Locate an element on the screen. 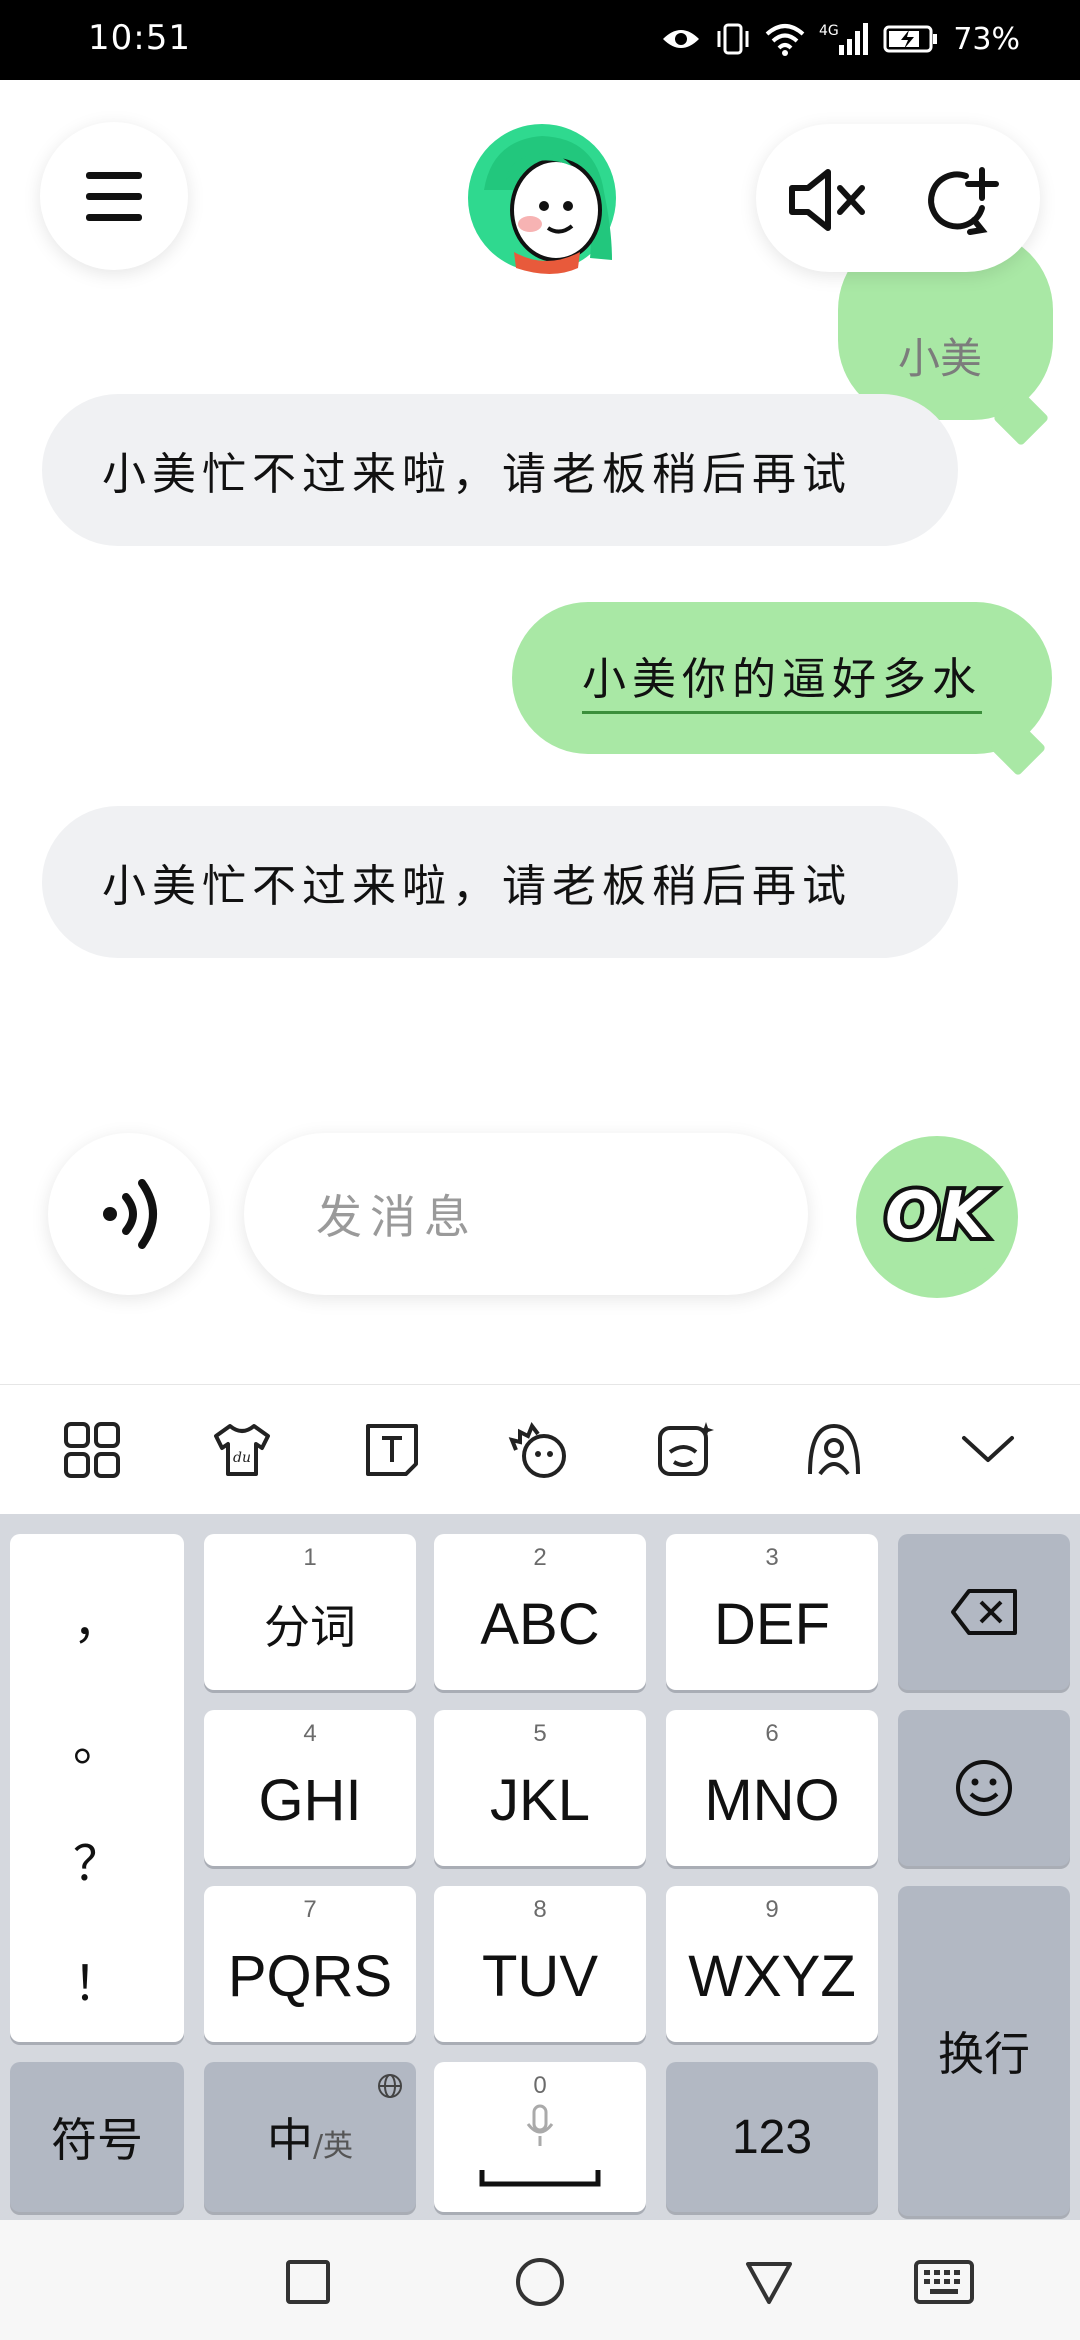 The width and height of the screenshot is (1080, 2340). smiley-icon is located at coordinates (984, 1788).